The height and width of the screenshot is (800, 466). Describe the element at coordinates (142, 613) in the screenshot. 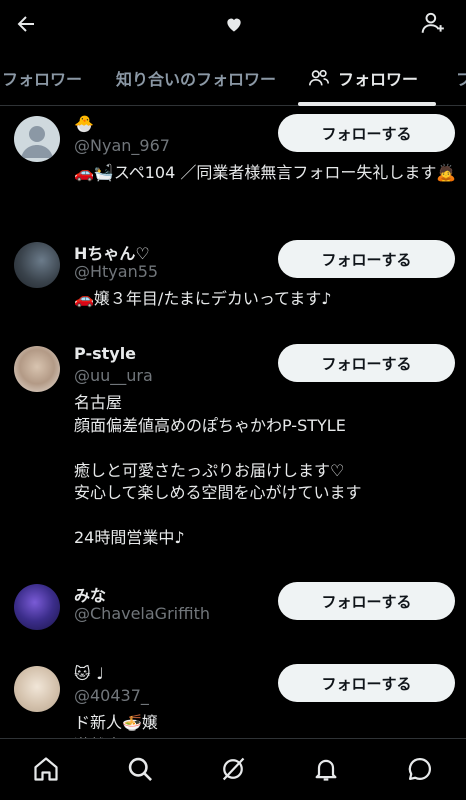

I see `user-handle: @ChavelaGriffith` at that location.